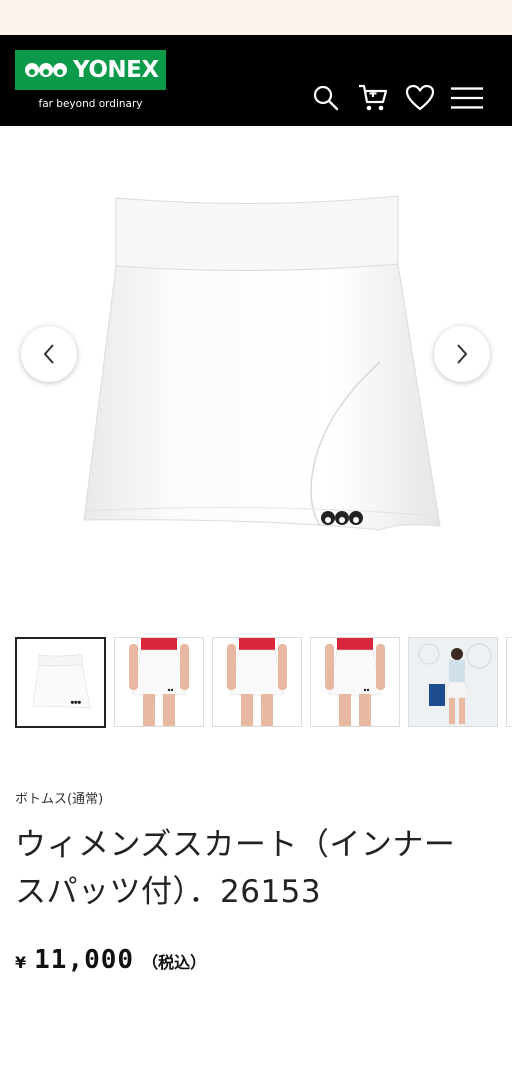 This screenshot has height=1080, width=512. Describe the element at coordinates (256, 80) in the screenshot. I see `site-header: YONEX far beyond ordinary` at that location.